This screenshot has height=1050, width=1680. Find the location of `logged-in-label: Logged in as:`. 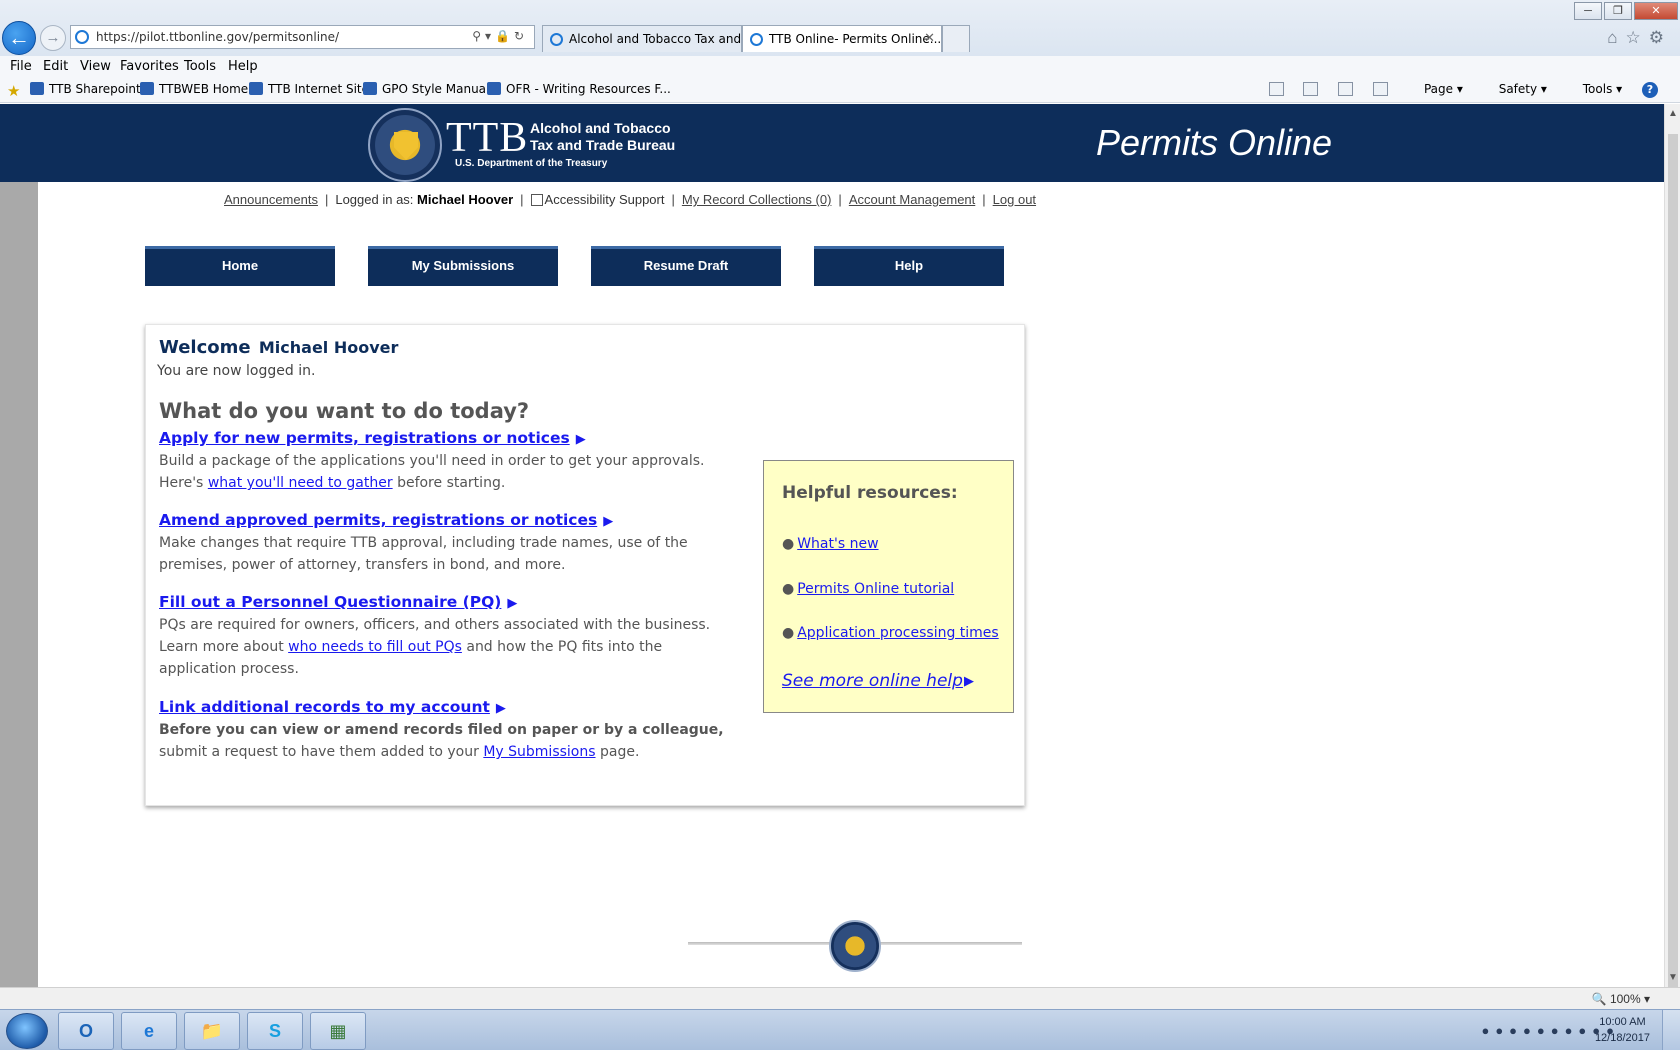

logged-in-label: Logged in as: is located at coordinates (374, 199).